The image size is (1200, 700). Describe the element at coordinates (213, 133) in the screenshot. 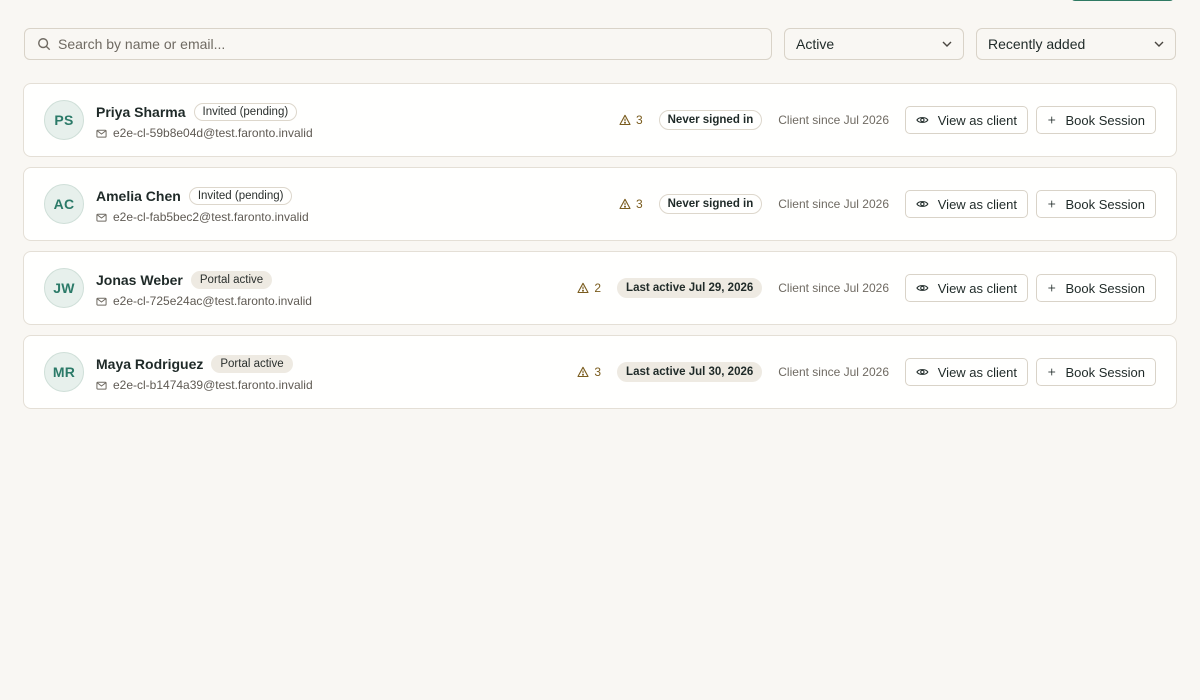

I see `client-email: e2e-cl-59b8e04d@test.faronto.invalid` at that location.